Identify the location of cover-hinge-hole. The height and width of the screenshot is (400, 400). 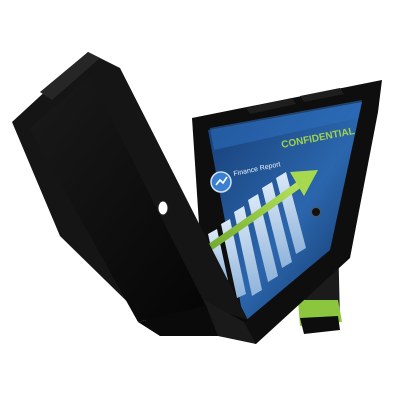
(163, 208).